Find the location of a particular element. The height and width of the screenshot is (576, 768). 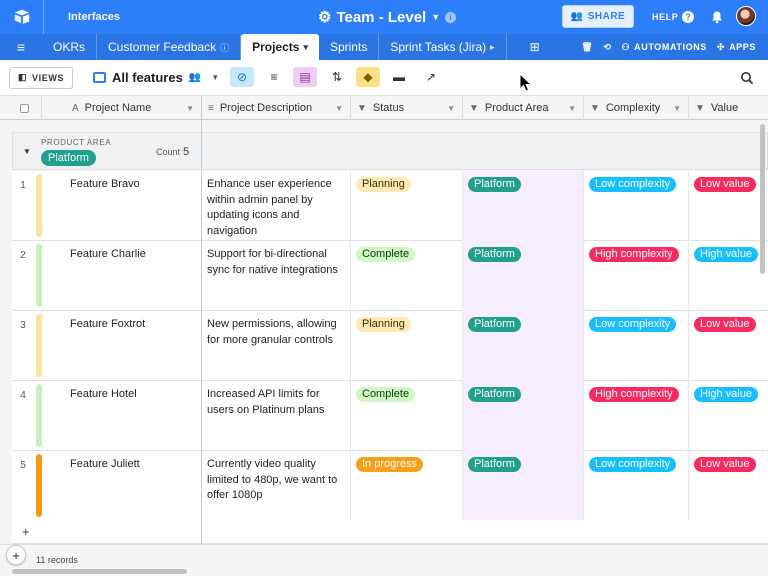

apps-button: ✣ APPS is located at coordinates (736, 47).